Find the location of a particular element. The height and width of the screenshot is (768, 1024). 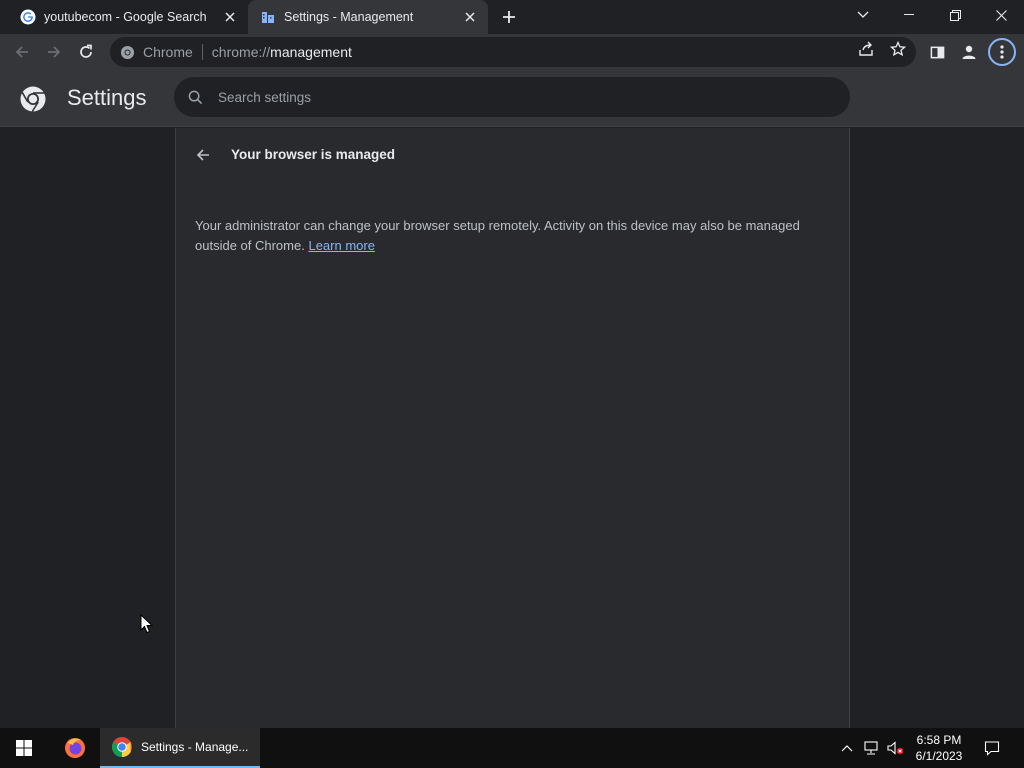

share-icon is located at coordinates (866, 49).